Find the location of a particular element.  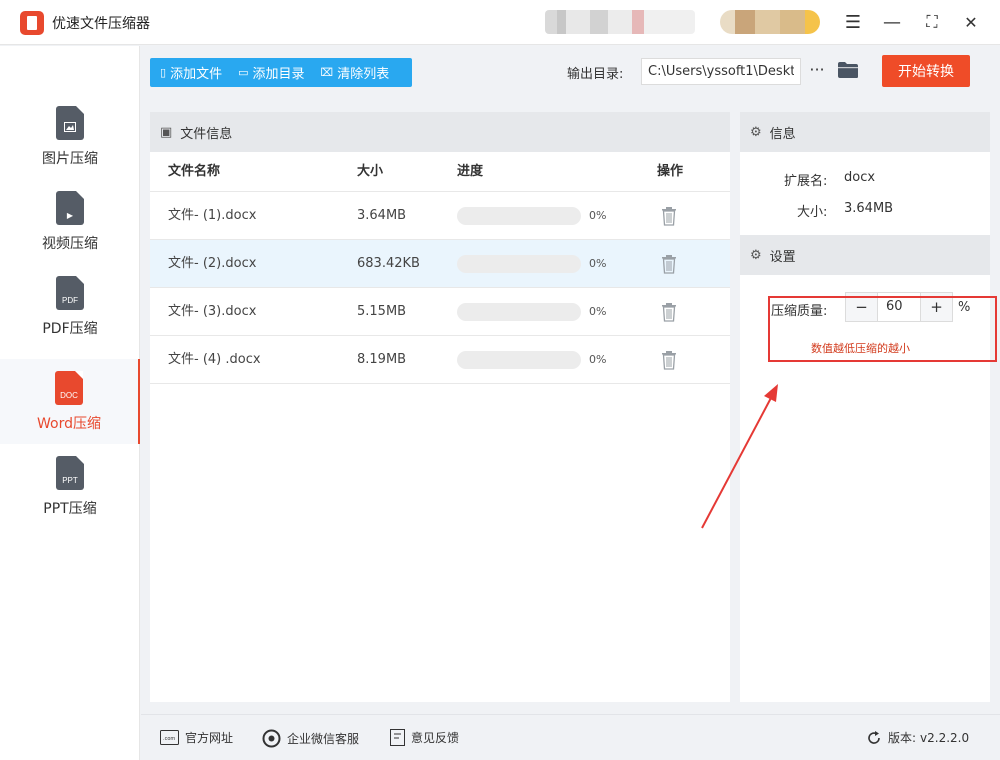

pdf-file-icon: PDF is located at coordinates (70, 292).